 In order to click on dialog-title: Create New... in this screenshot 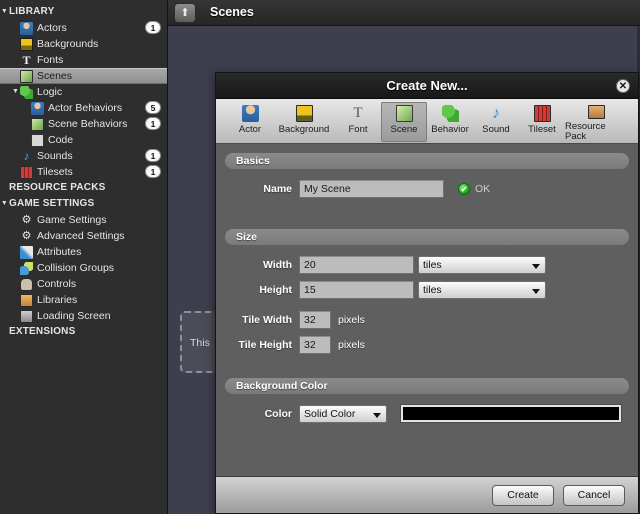, I will do `click(427, 85)`.